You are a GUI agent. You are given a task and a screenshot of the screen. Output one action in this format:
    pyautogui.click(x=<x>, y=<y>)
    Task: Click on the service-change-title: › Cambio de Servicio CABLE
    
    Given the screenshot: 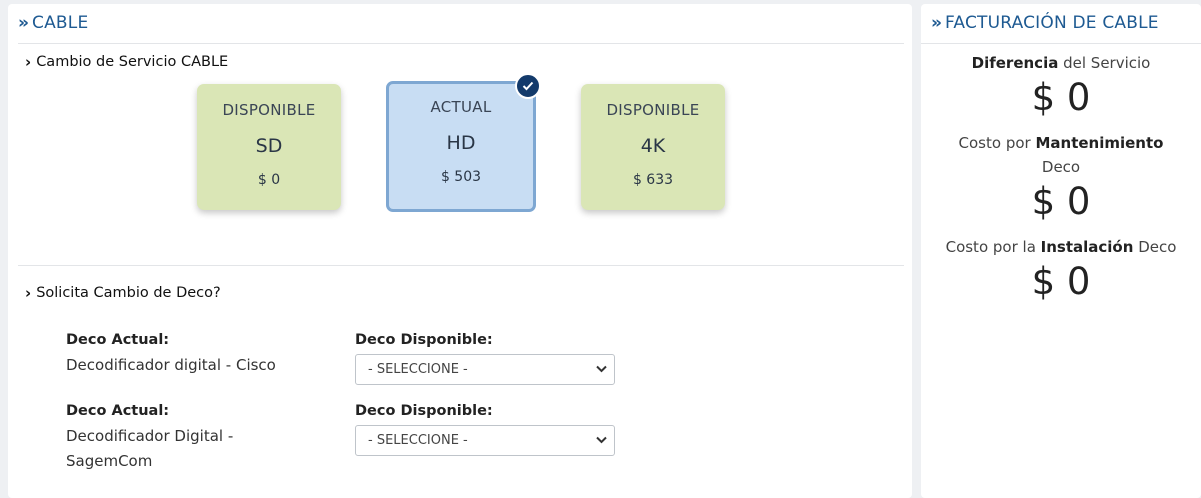 What is the action you would take?
    pyautogui.click(x=126, y=62)
    